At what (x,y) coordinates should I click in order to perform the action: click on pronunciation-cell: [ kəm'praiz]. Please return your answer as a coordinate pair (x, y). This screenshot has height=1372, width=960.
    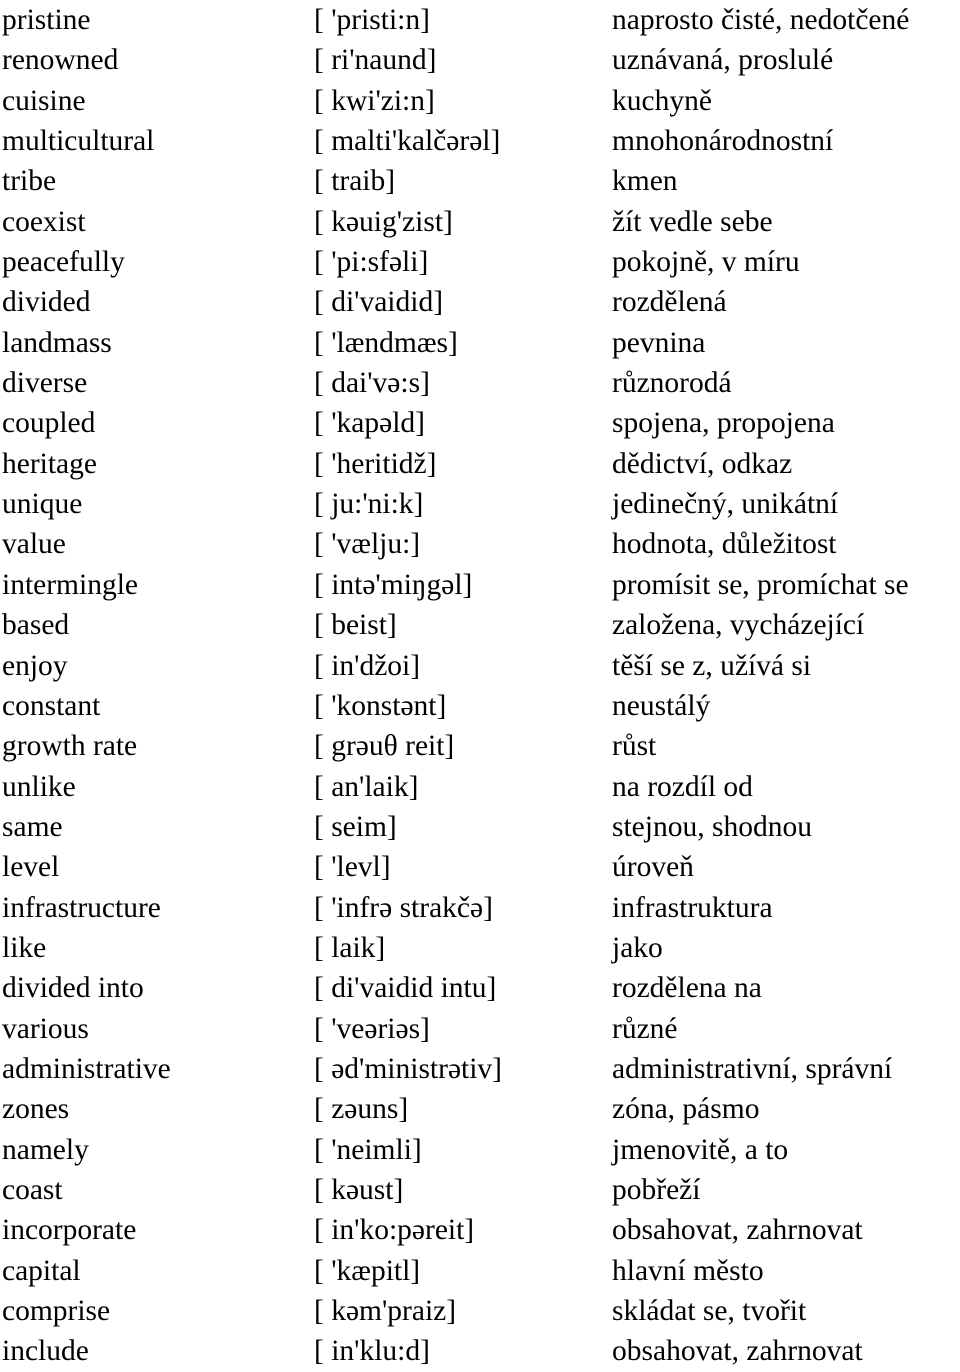
    Looking at the image, I should click on (385, 1311).